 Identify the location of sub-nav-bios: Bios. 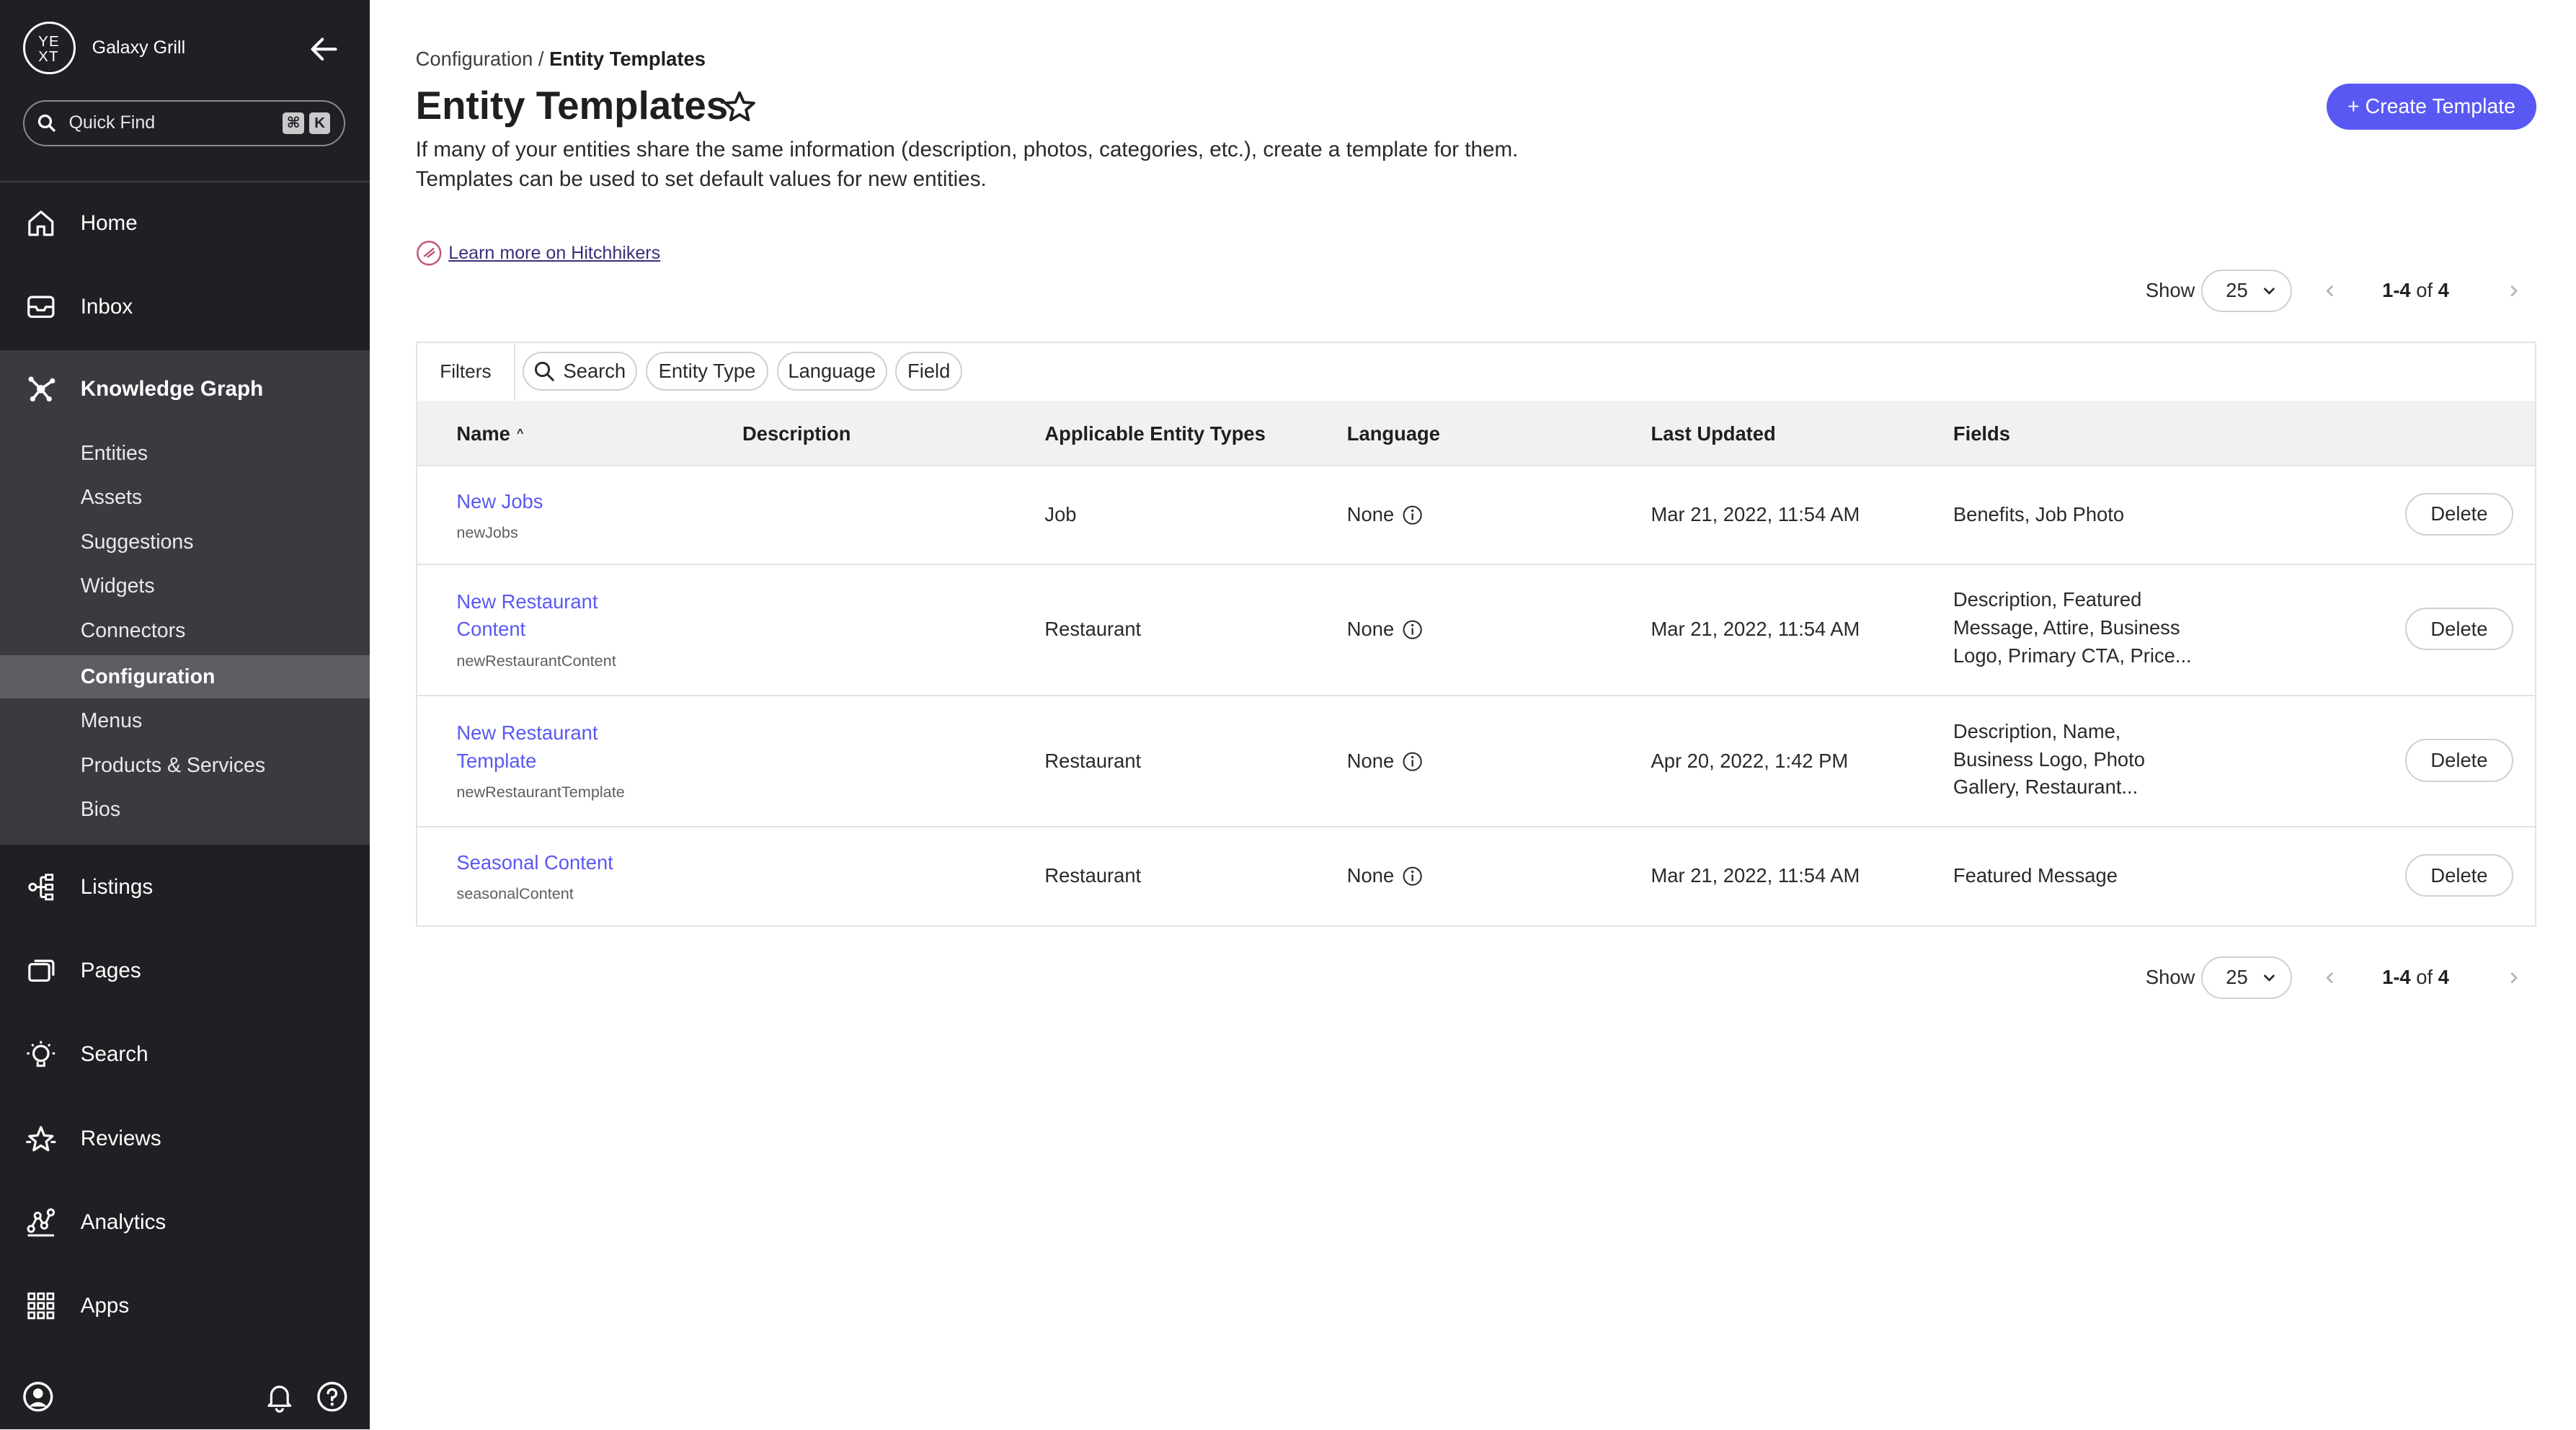
(185, 810).